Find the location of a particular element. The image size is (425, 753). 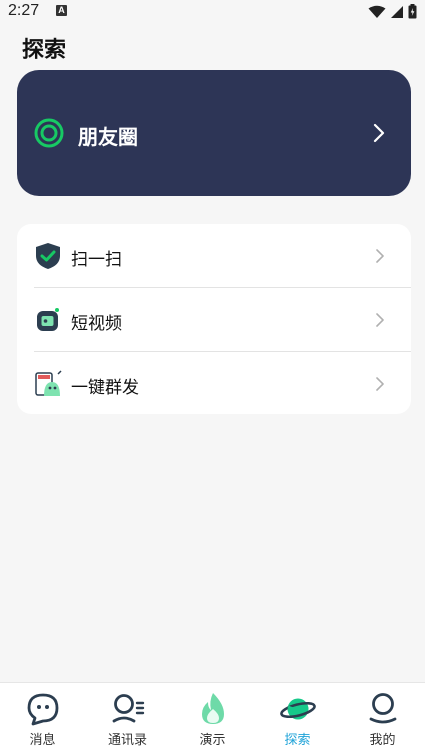

list-item-short-video: 短视频 is located at coordinates (214, 319).